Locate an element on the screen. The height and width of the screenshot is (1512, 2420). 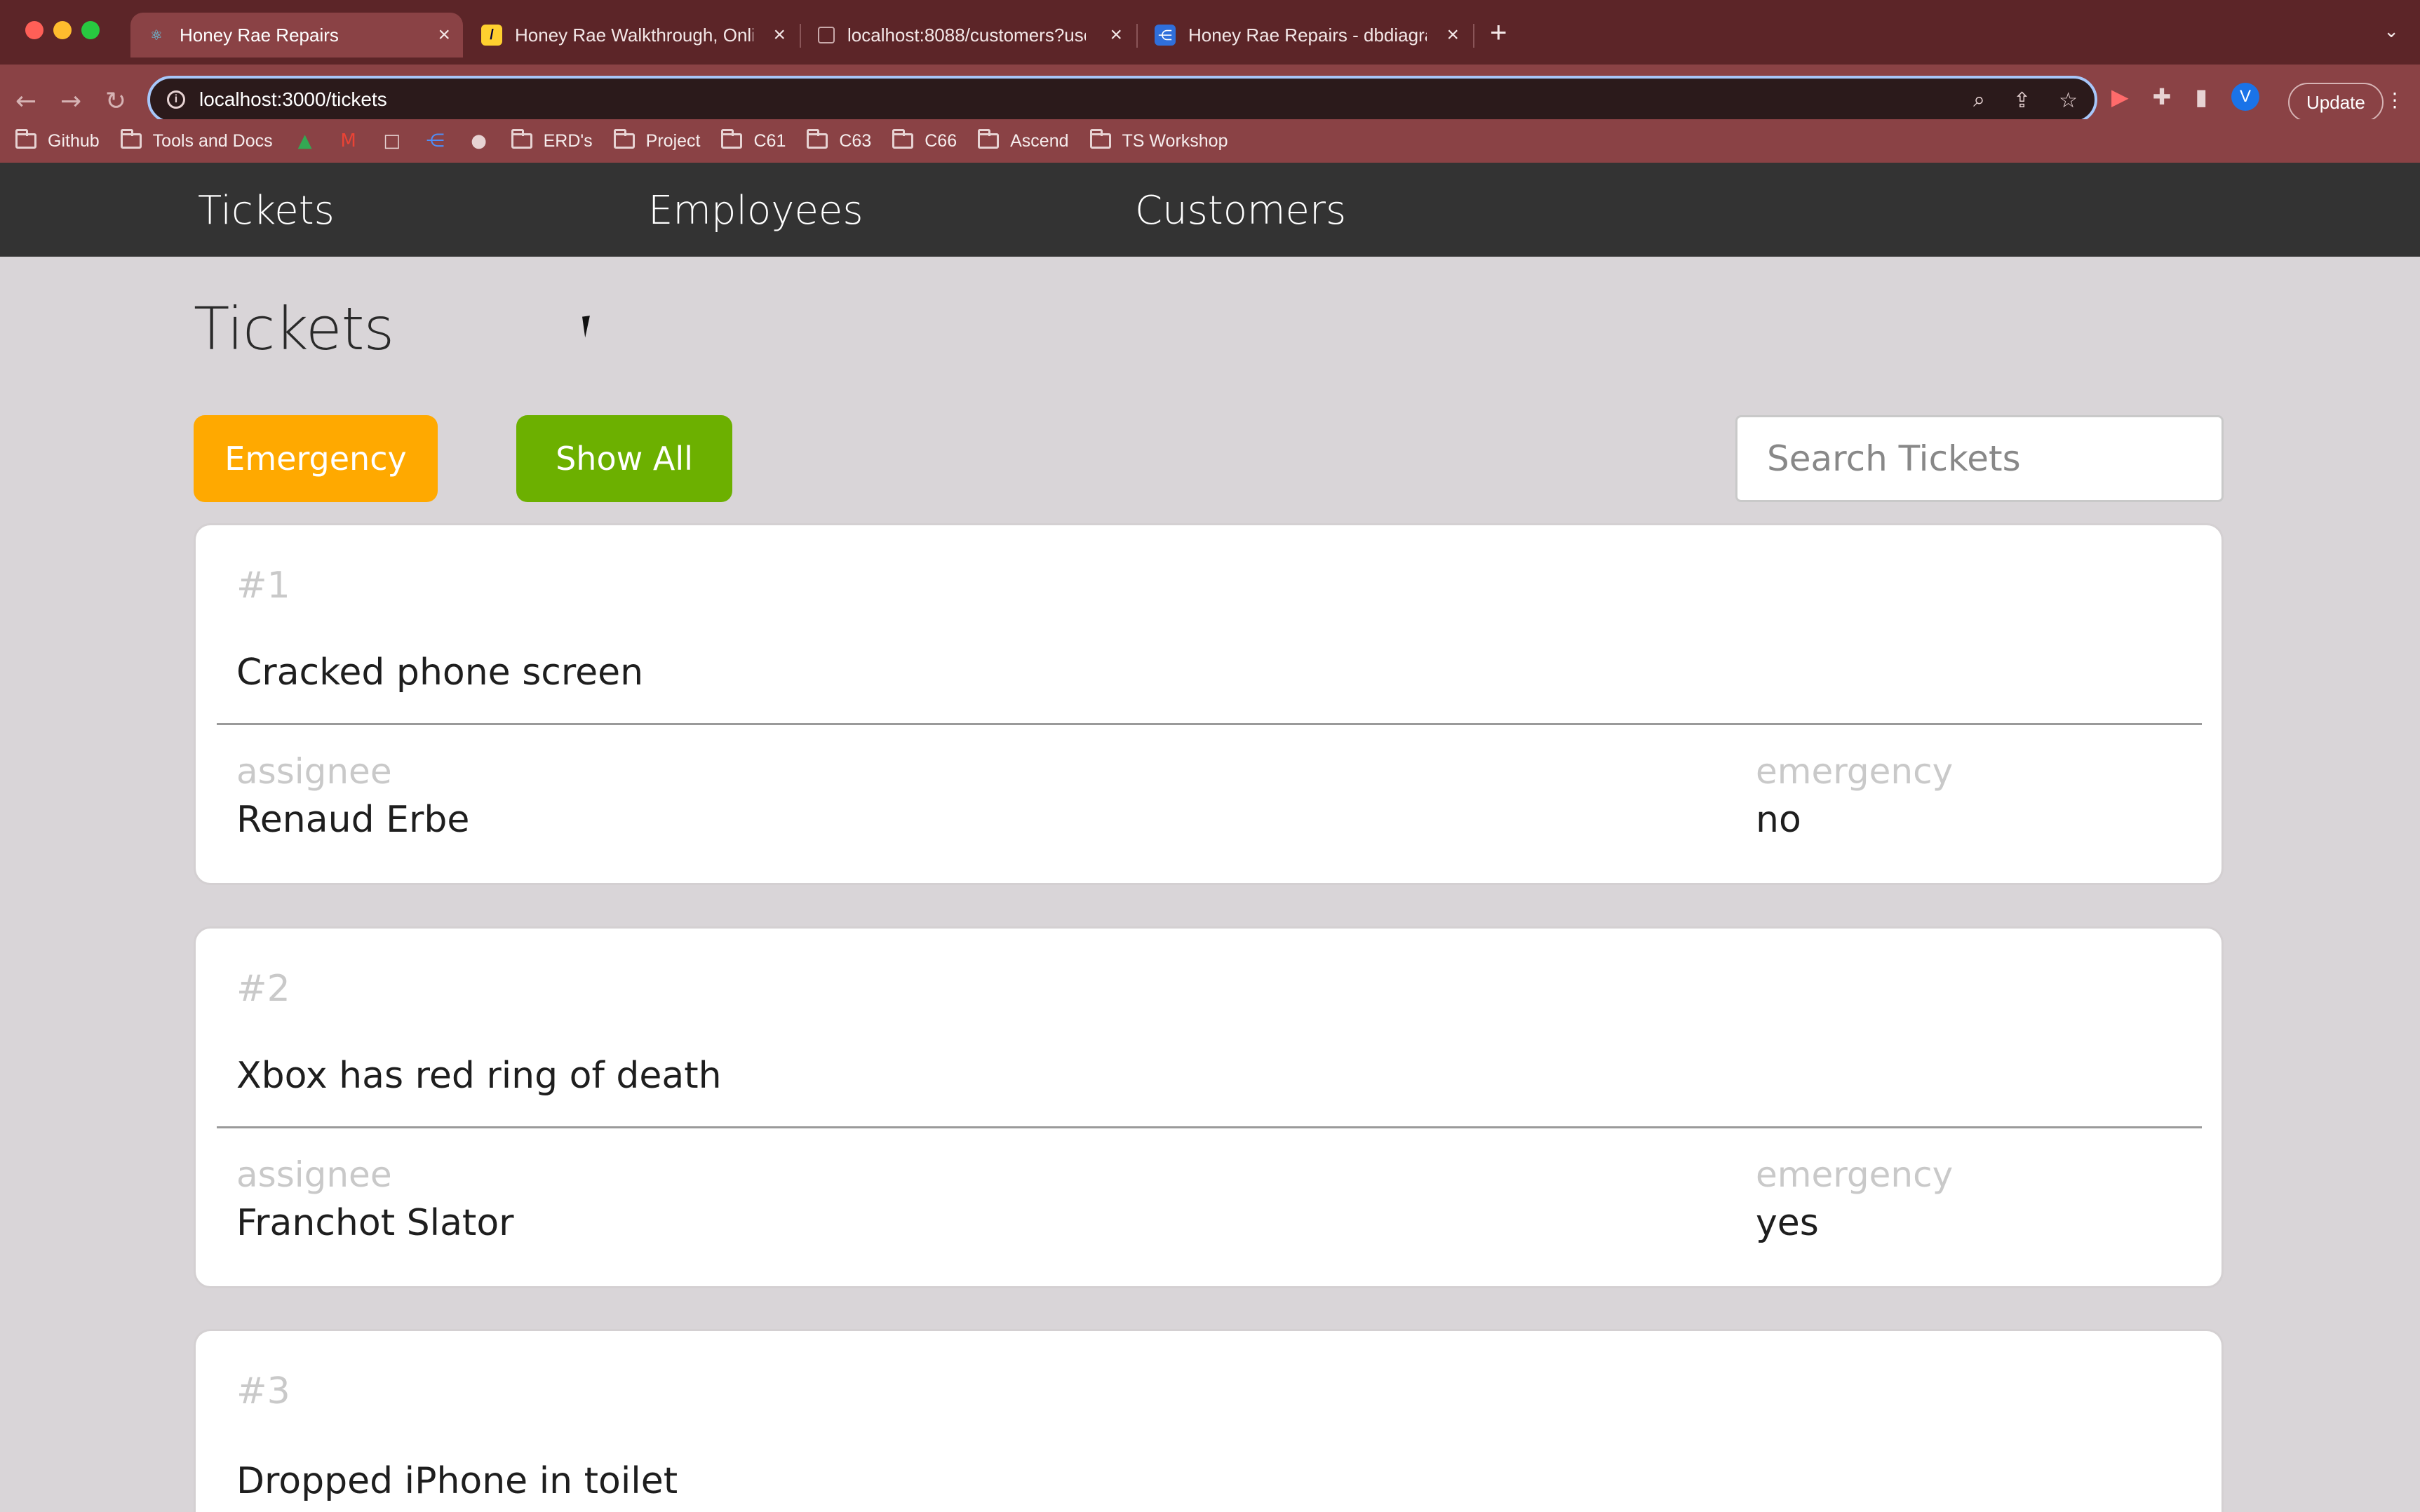
app-navbar: Tickets Employees Customers is located at coordinates (1210, 210).